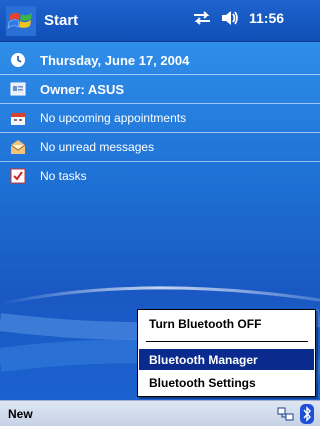 The image size is (320, 426). Describe the element at coordinates (160, 176) in the screenshot. I see `tasks-row: No tasks` at that location.